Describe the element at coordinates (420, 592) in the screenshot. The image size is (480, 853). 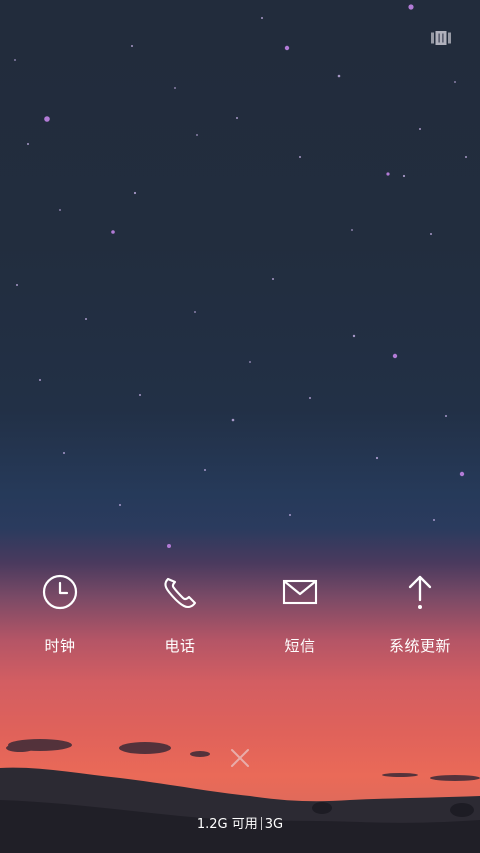
I see `arrow-up-icon` at that location.